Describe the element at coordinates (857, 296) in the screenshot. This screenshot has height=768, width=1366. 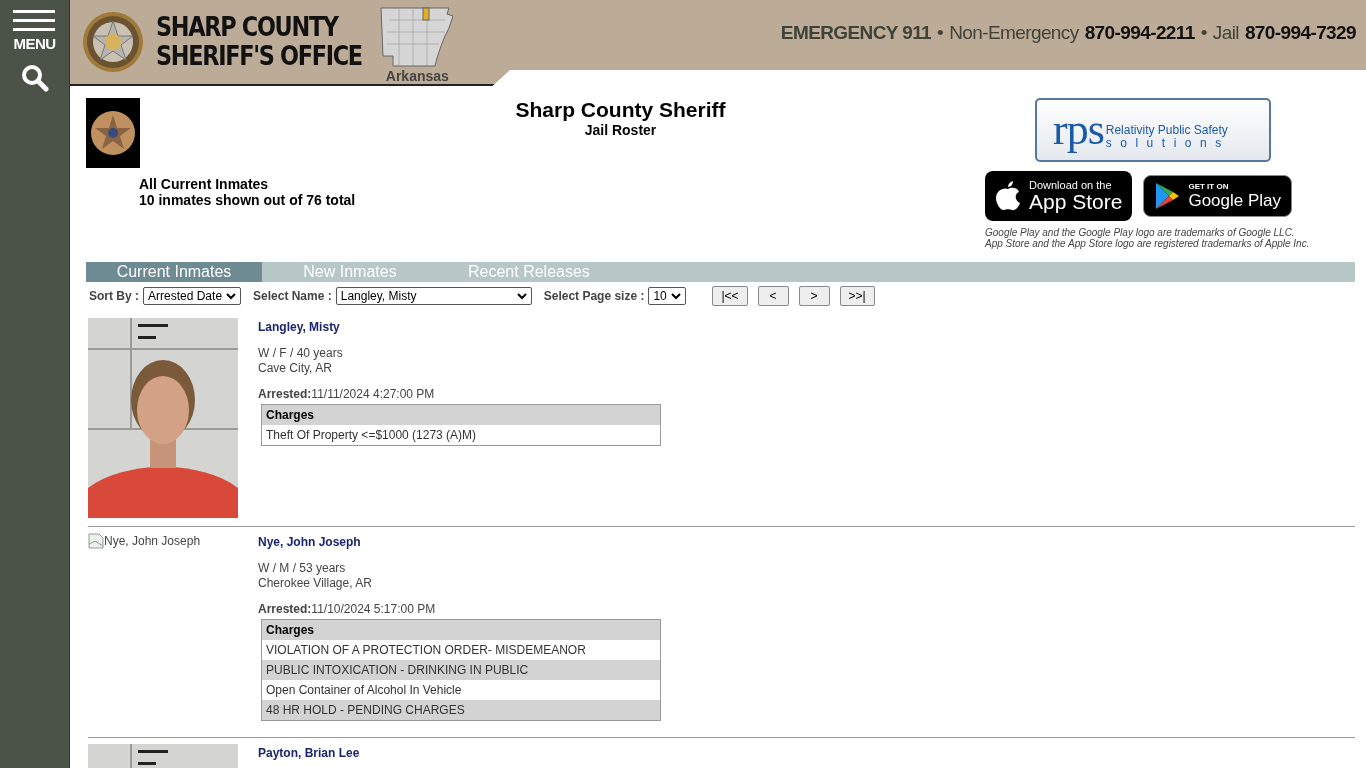
I see `pager-button: >>|` at that location.